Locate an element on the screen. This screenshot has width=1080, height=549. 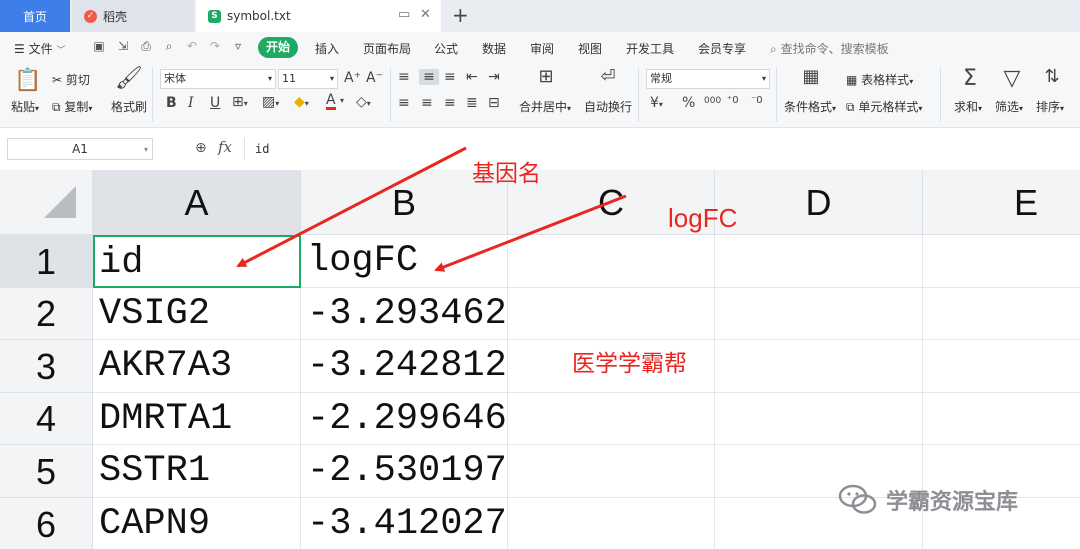
tab-daoke: ✓ 稻壳 is located at coordinates (133, 16).